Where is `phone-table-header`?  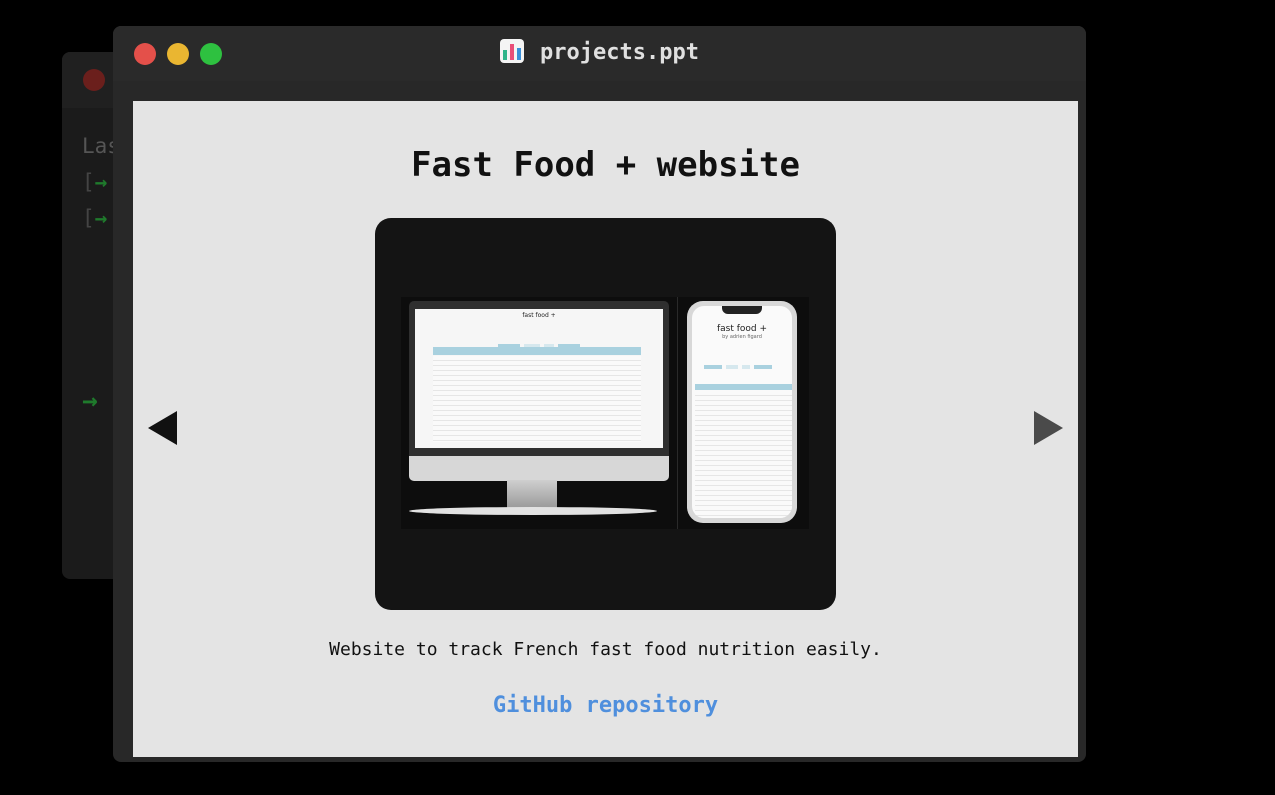
phone-table-header is located at coordinates (743, 387).